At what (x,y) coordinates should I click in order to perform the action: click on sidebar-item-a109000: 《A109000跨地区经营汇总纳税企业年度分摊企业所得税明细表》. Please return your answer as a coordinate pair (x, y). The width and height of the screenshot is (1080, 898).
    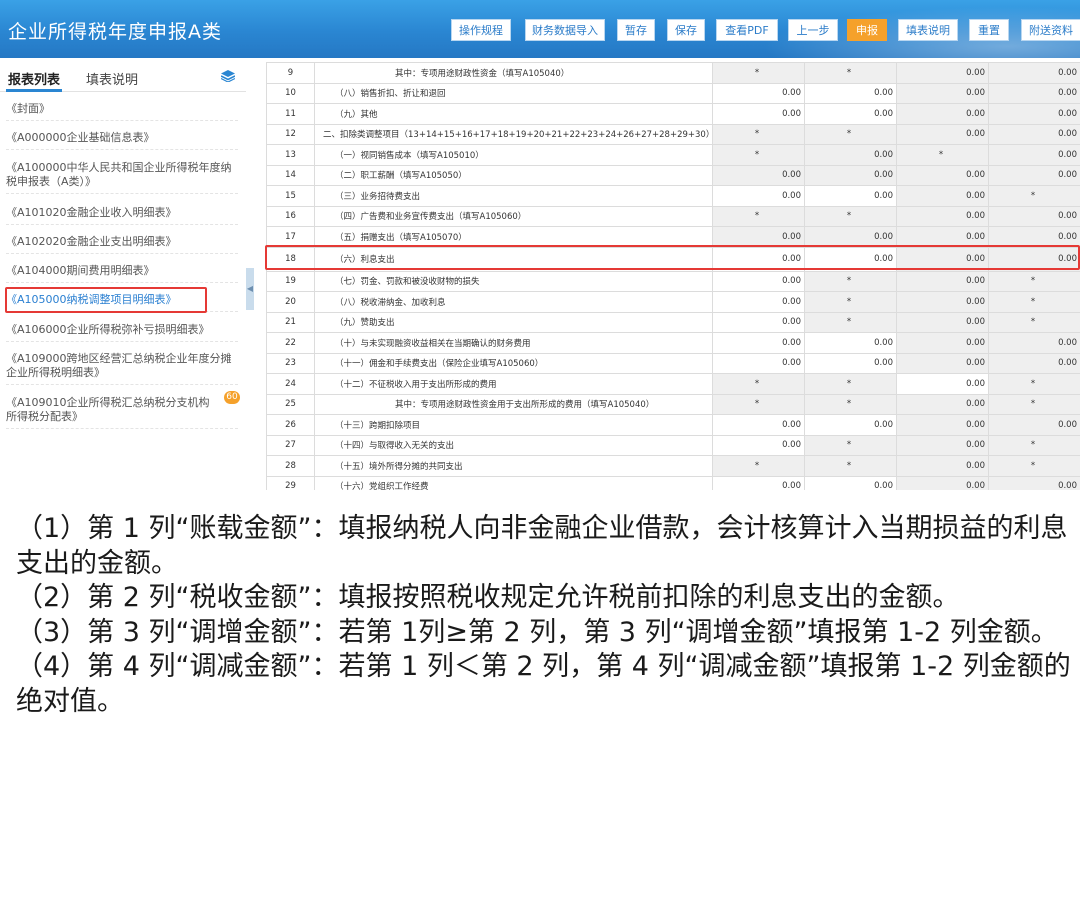
    Looking at the image, I should click on (122, 368).